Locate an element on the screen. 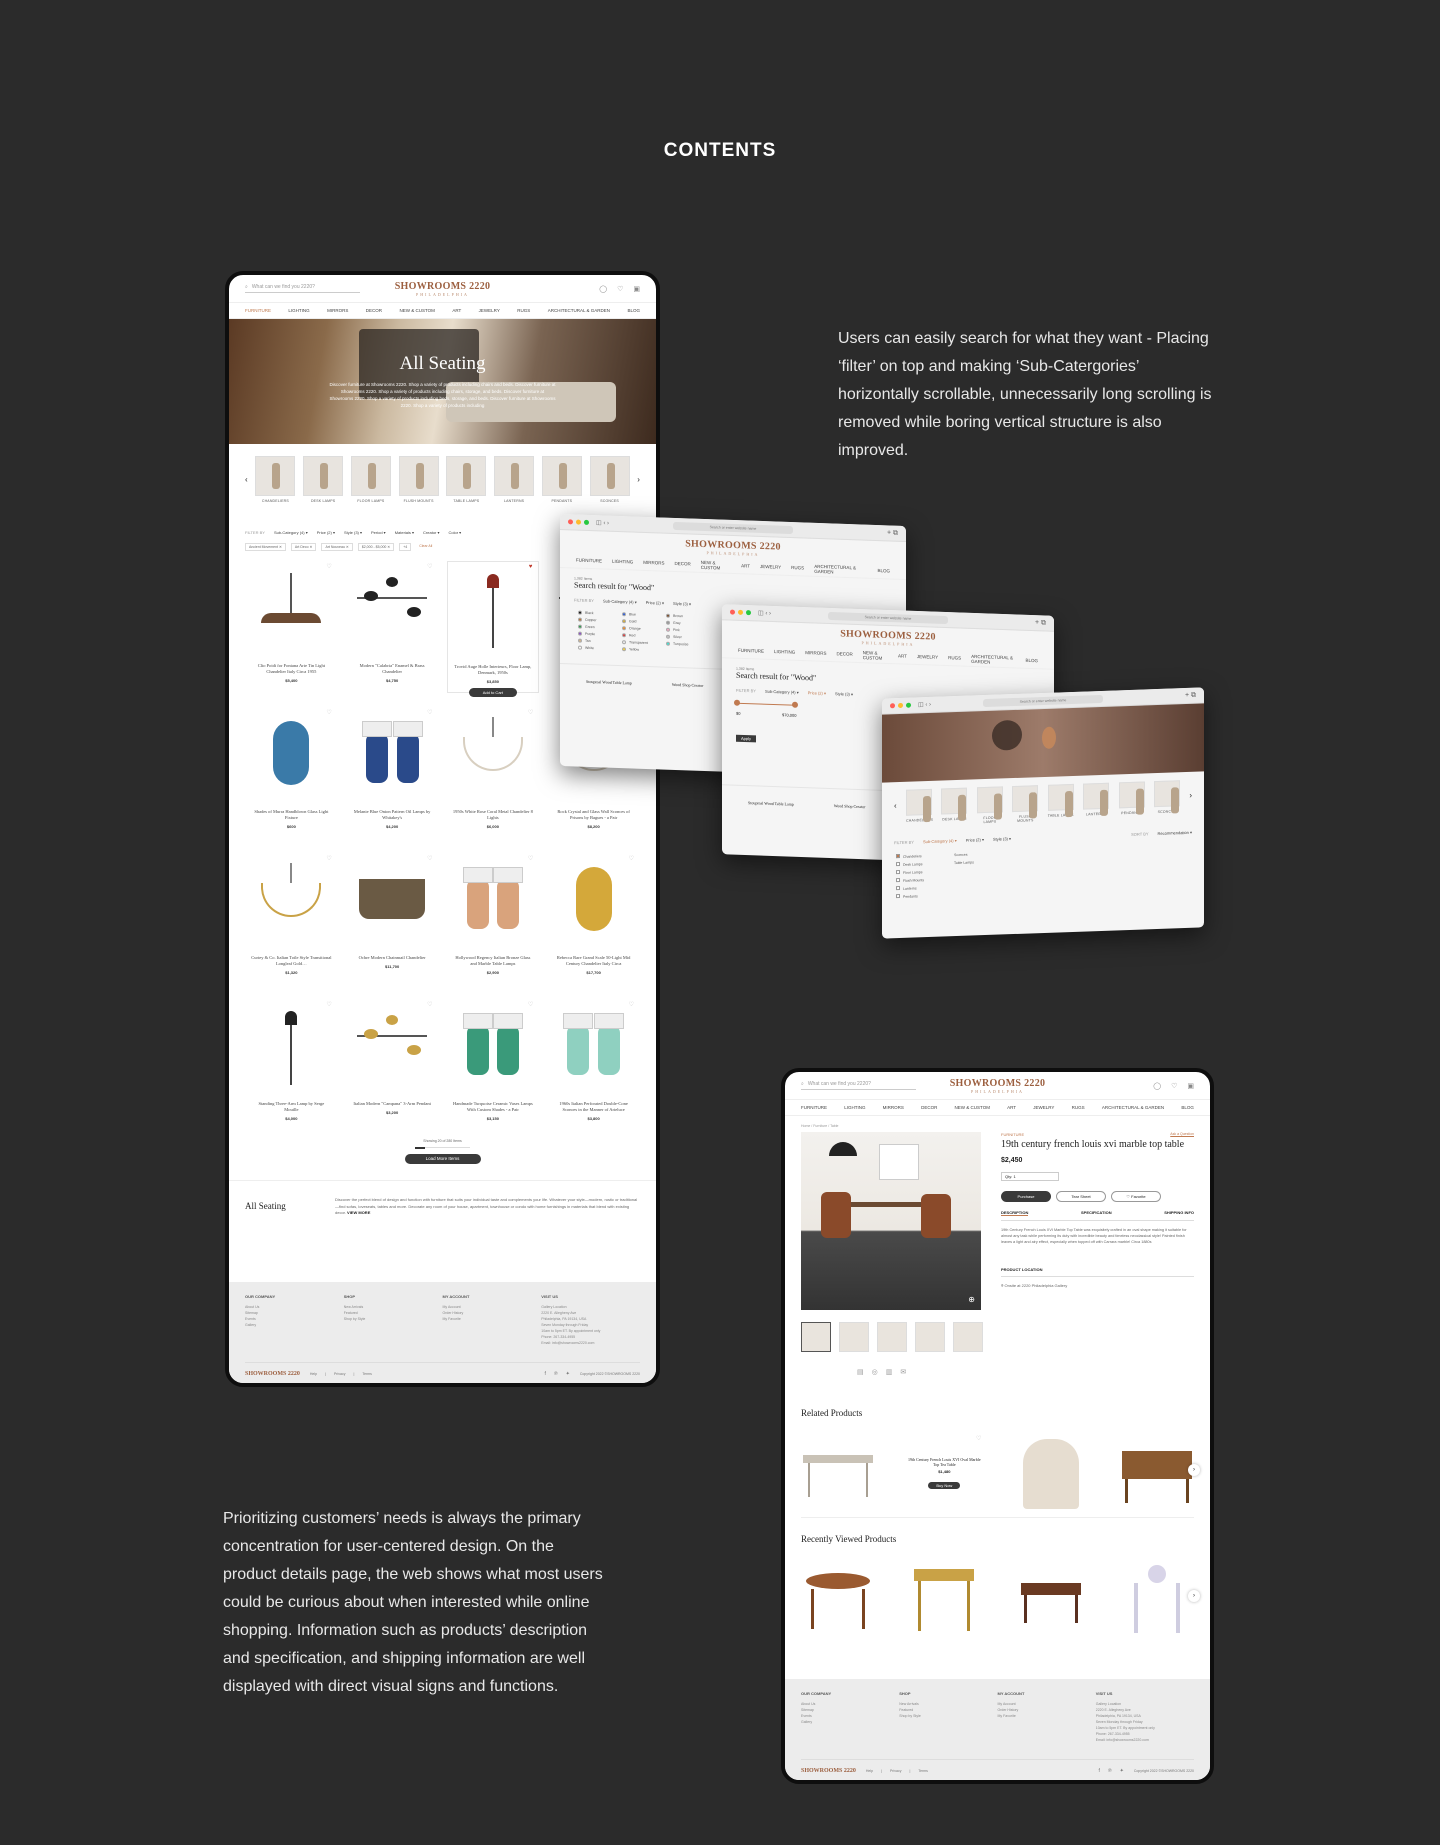  color-option: Red is located at coordinates (644, 636).